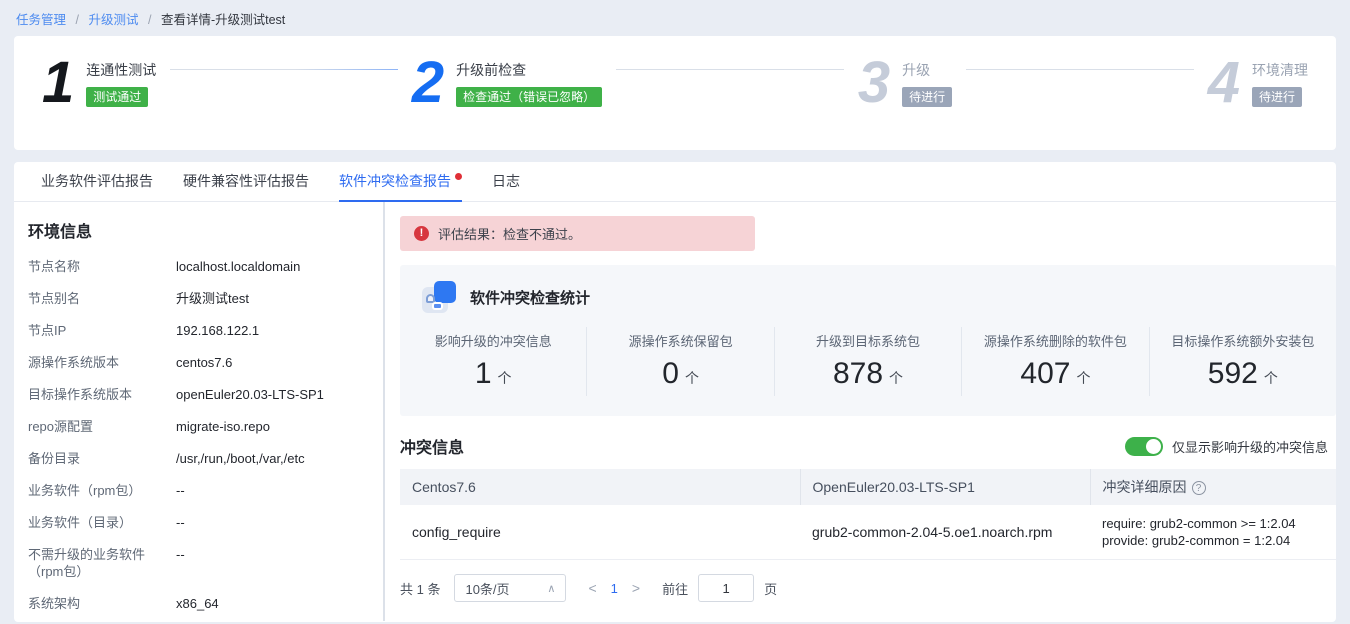 This screenshot has height=624, width=1350. What do you see at coordinates (149, 426) in the screenshot?
I see `env-row-repo-config: repo源配置 migrate-iso.repo` at bounding box center [149, 426].